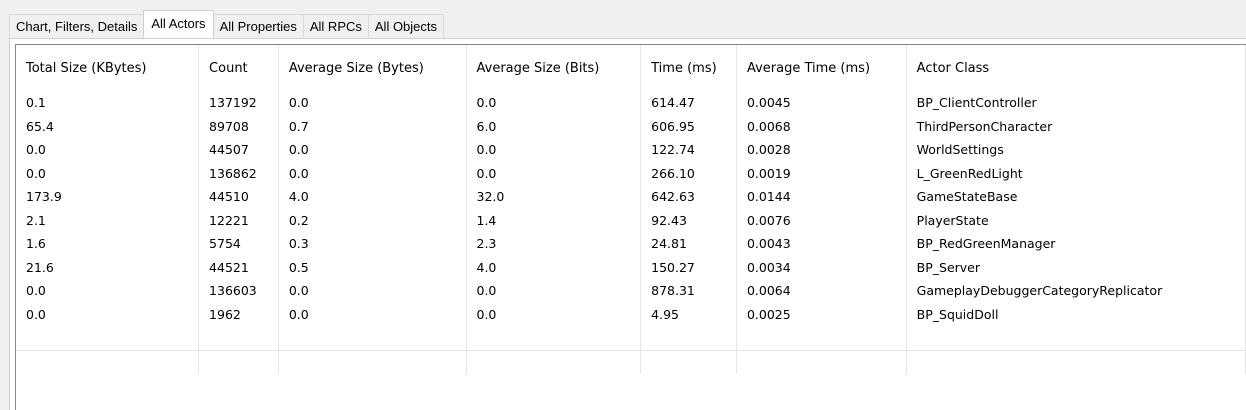 Image resolution: width=1246 pixels, height=410 pixels. What do you see at coordinates (1076, 220) in the screenshot?
I see `cell-actor-class: PlayerState` at bounding box center [1076, 220].